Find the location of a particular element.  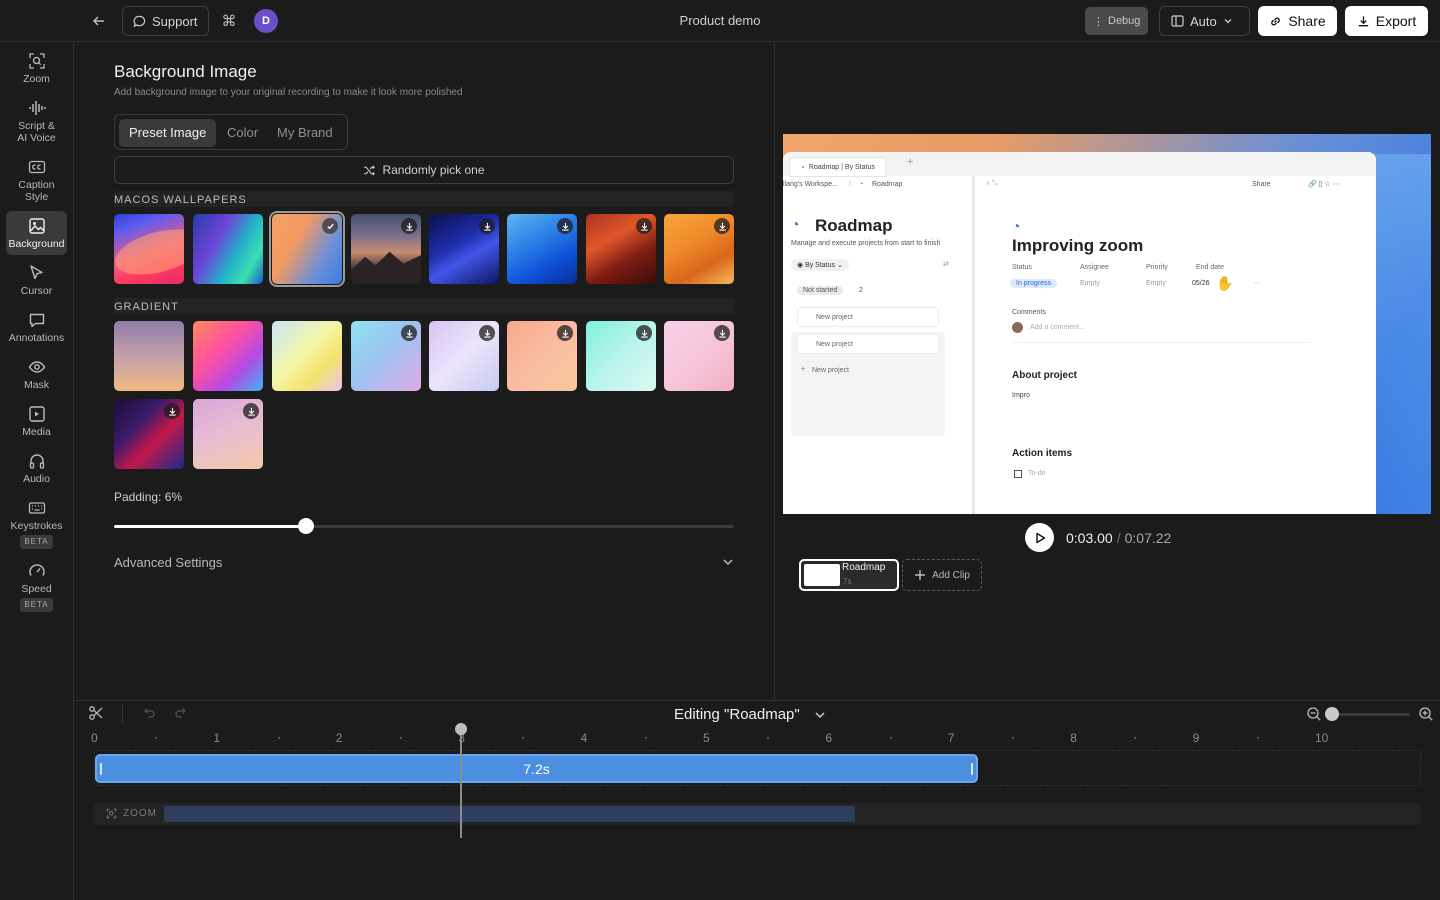

tab-my-brand: My Brand is located at coordinates (305, 133).